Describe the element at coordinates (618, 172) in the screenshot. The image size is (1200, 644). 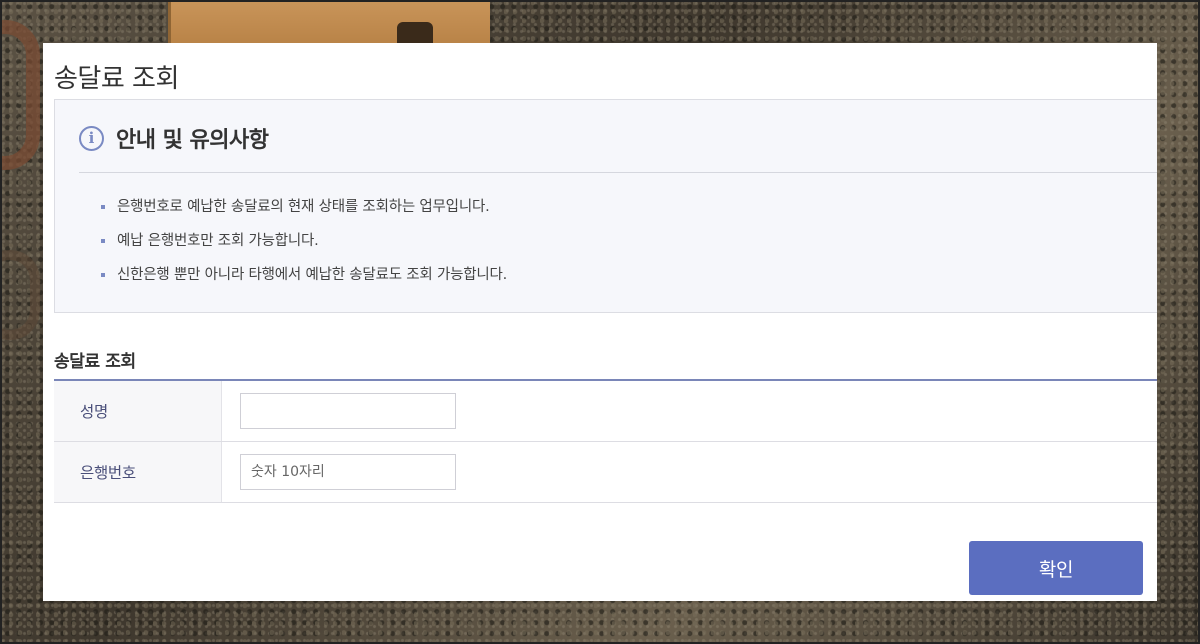
I see `notice-divider` at that location.